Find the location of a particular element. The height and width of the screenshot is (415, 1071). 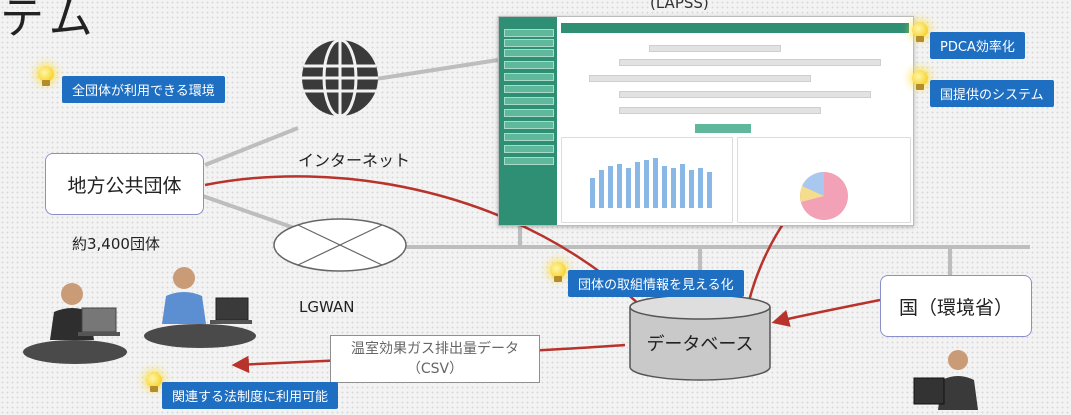

callout-all-orgs: 全団体が利用できる環境 is located at coordinates (143, 89).